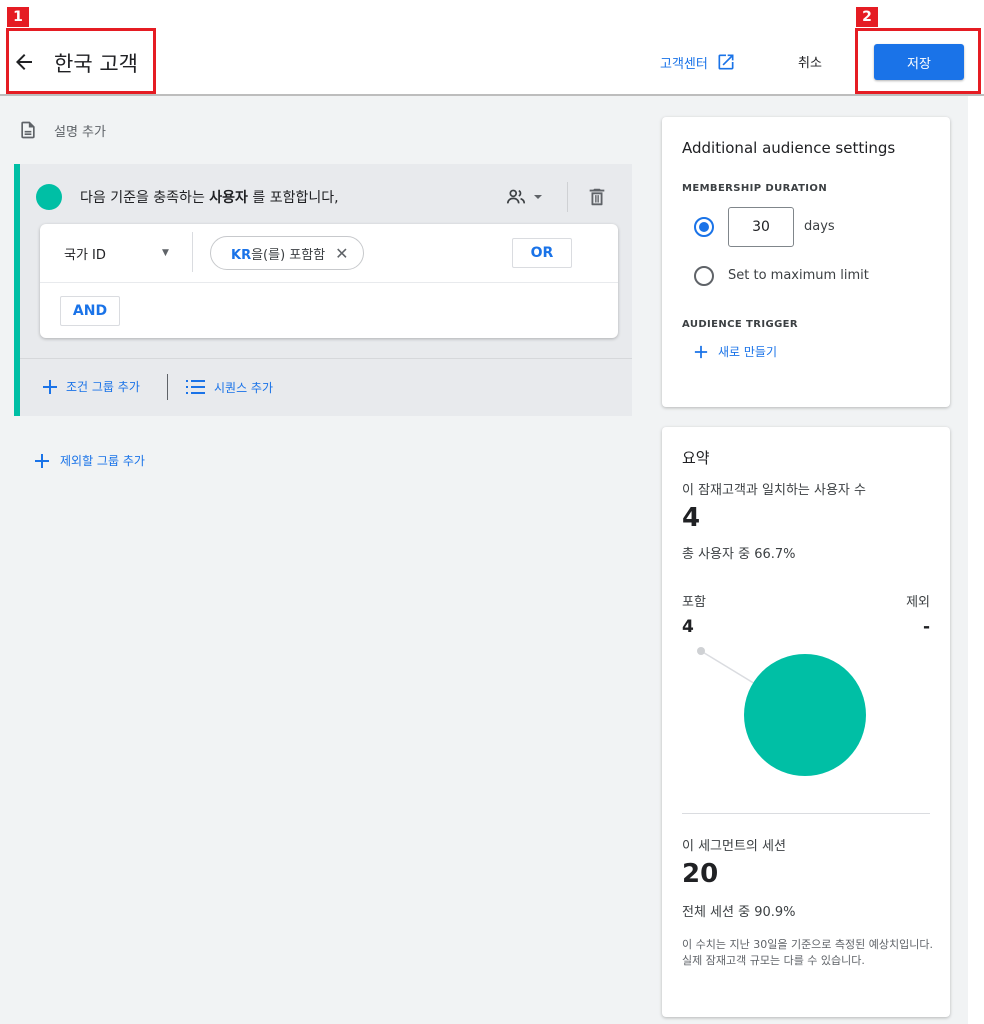 Image resolution: width=984 pixels, height=1024 pixels. I want to click on chip-text: 을(를) 포함함, so click(288, 255).